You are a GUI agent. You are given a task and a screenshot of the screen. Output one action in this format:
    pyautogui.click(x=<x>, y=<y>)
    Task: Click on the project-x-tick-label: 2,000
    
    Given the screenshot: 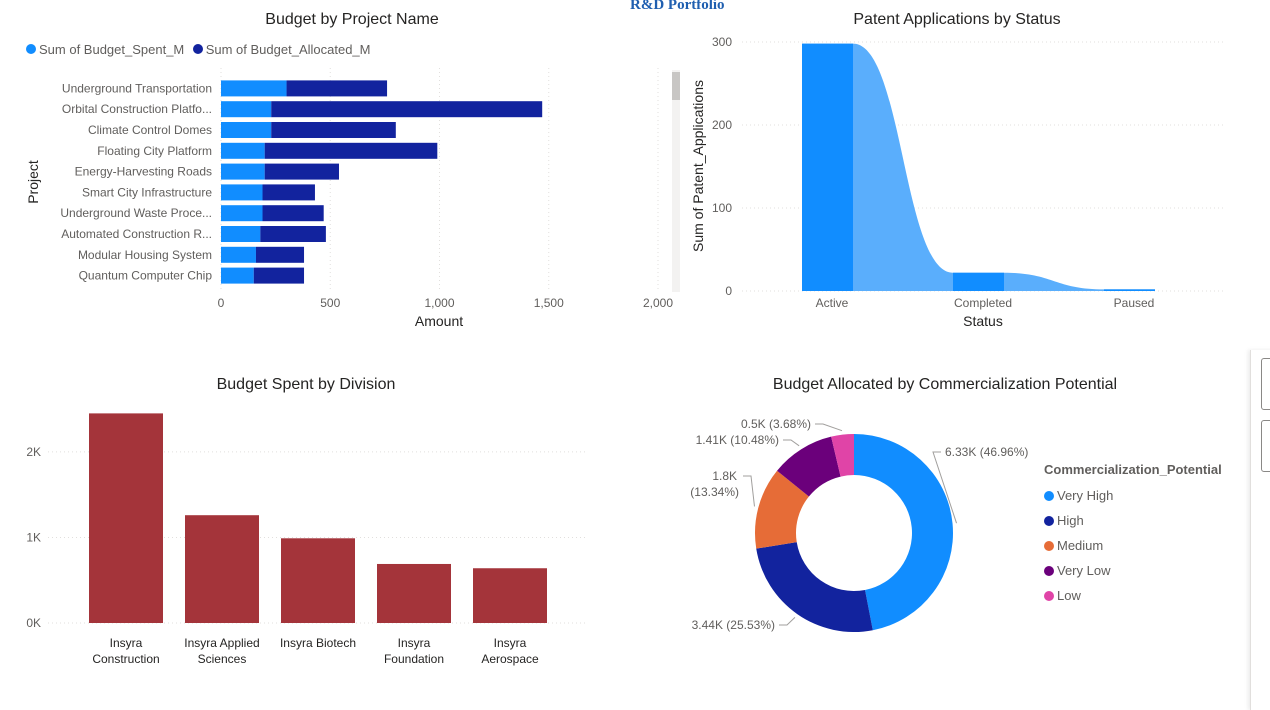 What is the action you would take?
    pyautogui.click(x=658, y=303)
    